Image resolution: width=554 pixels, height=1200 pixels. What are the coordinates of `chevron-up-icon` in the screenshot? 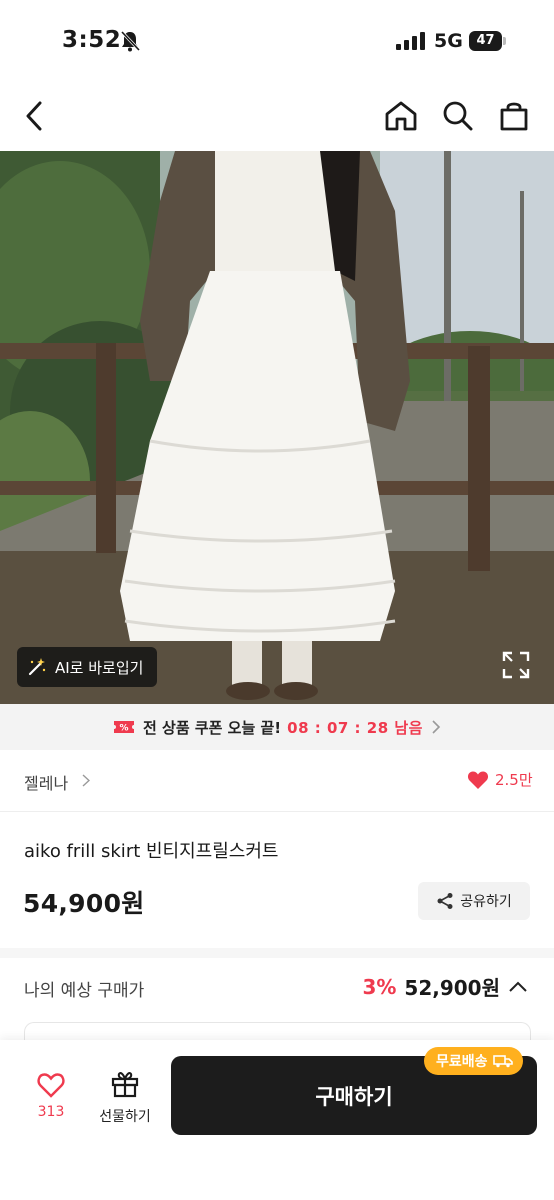 It's located at (518, 986).